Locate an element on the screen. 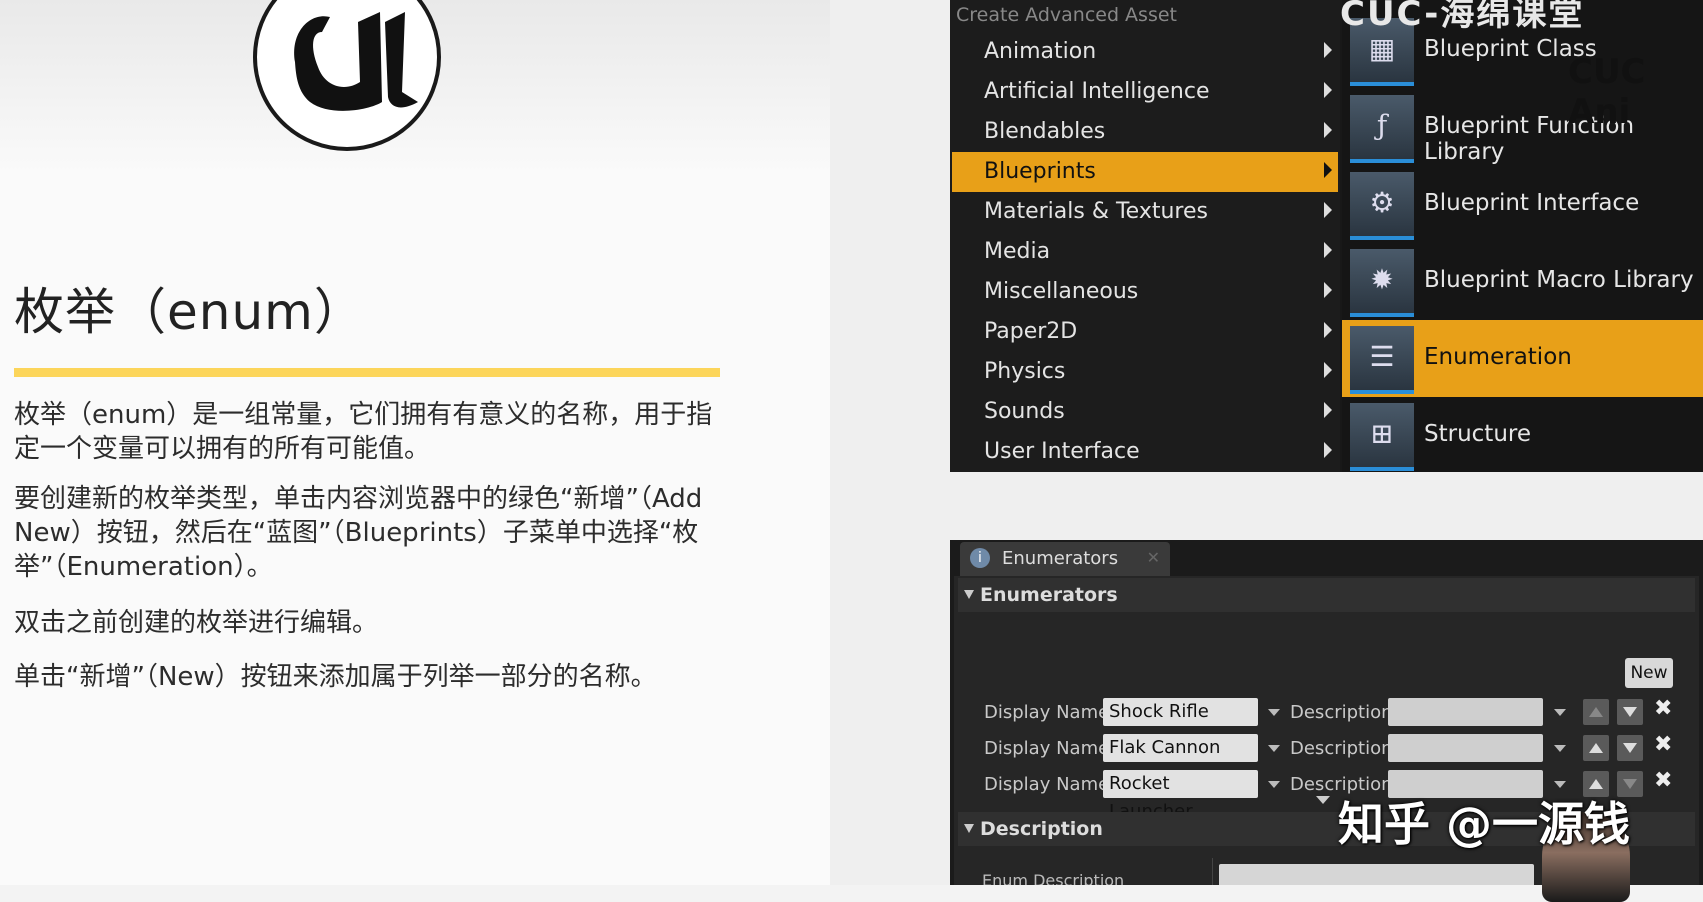  slide-title: 枚举（enum） is located at coordinates (189, 312).